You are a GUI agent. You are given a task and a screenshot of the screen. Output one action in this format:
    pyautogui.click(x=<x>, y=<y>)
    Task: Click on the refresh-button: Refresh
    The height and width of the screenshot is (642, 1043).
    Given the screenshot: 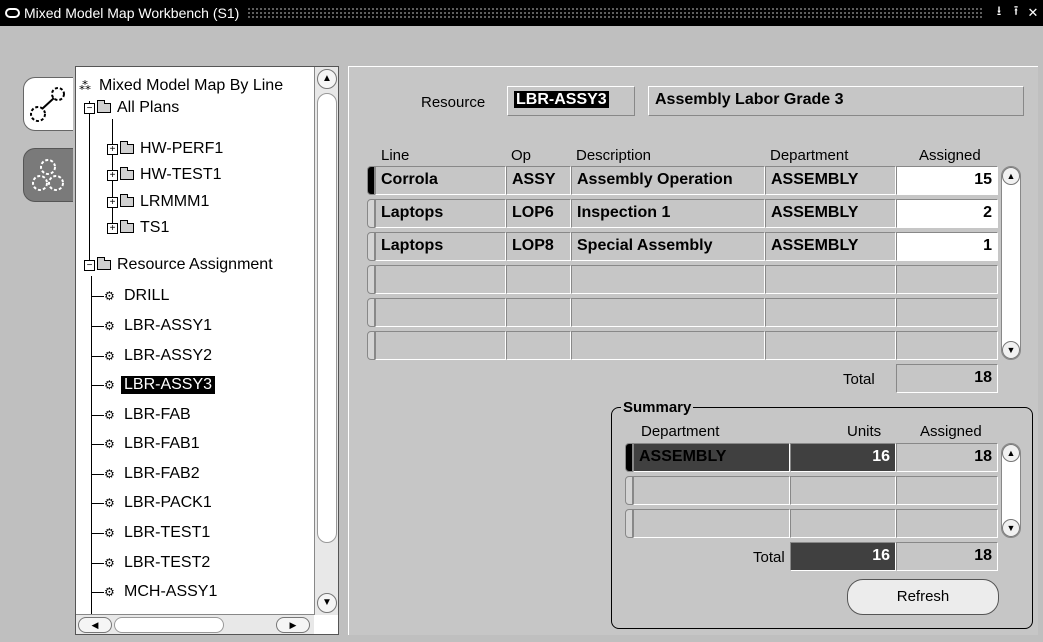 What is the action you would take?
    pyautogui.click(x=923, y=597)
    